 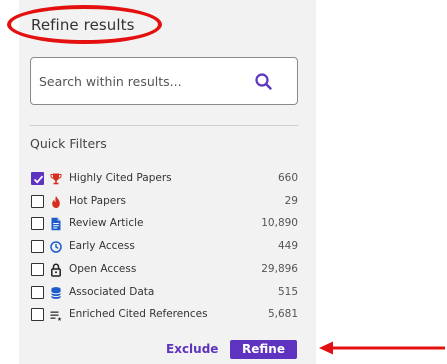 What do you see at coordinates (56, 316) in the screenshot?
I see `enriched-list-icon` at bounding box center [56, 316].